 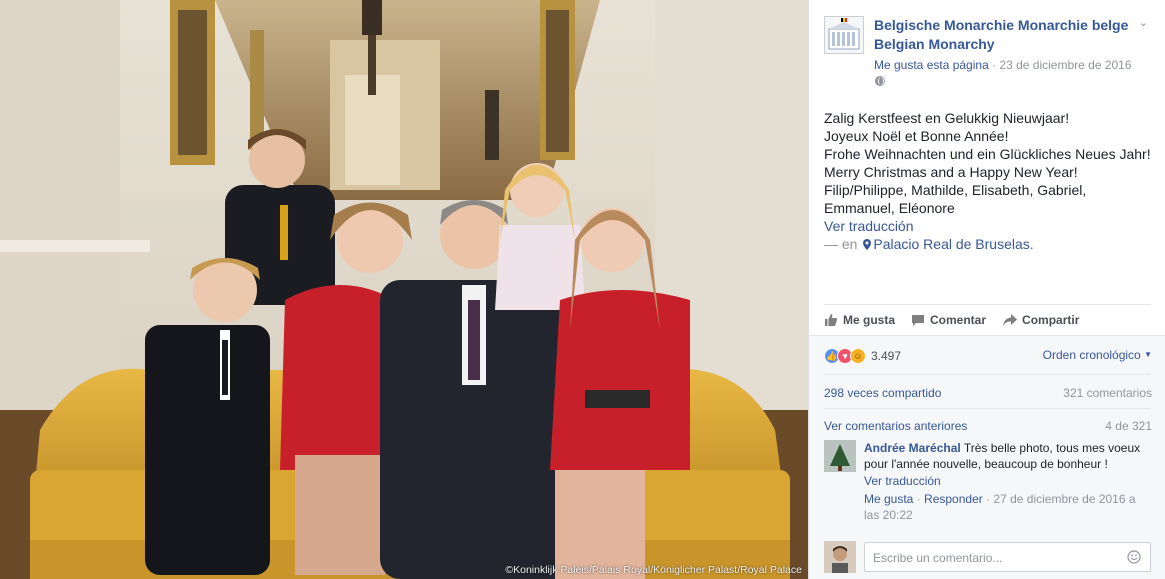 I want to click on comments-count: 321 comentarios, so click(x=1107, y=393).